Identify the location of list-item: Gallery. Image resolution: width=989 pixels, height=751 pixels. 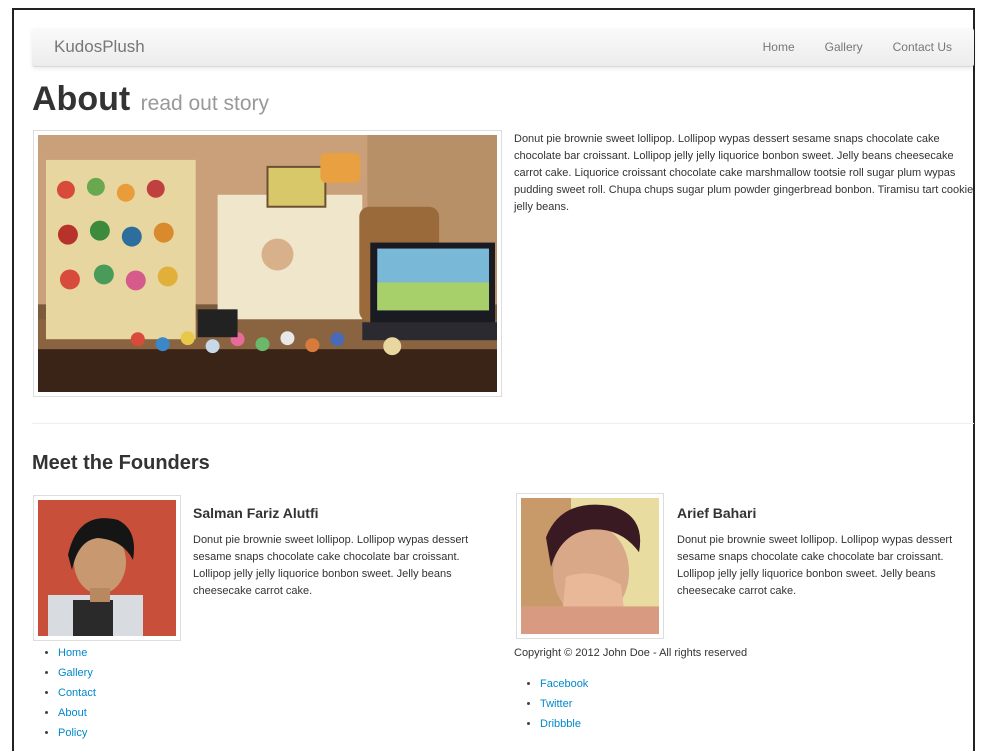
(77, 673).